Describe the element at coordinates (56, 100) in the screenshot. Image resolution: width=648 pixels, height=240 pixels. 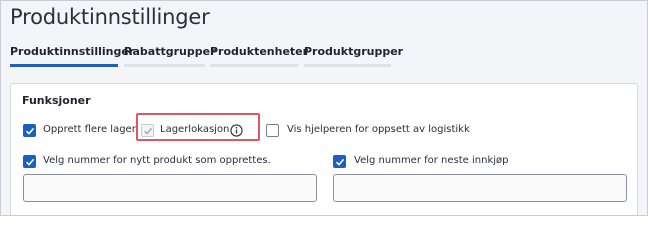
I see `section-title: Funksjoner` at that location.